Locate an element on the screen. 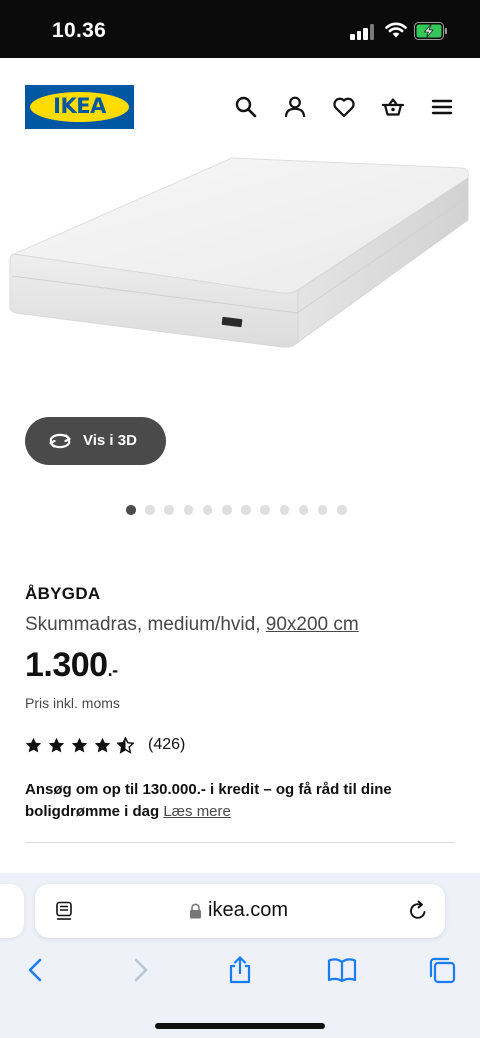 The width and height of the screenshot is (480, 1038). bookmarks-icon is located at coordinates (342, 970).